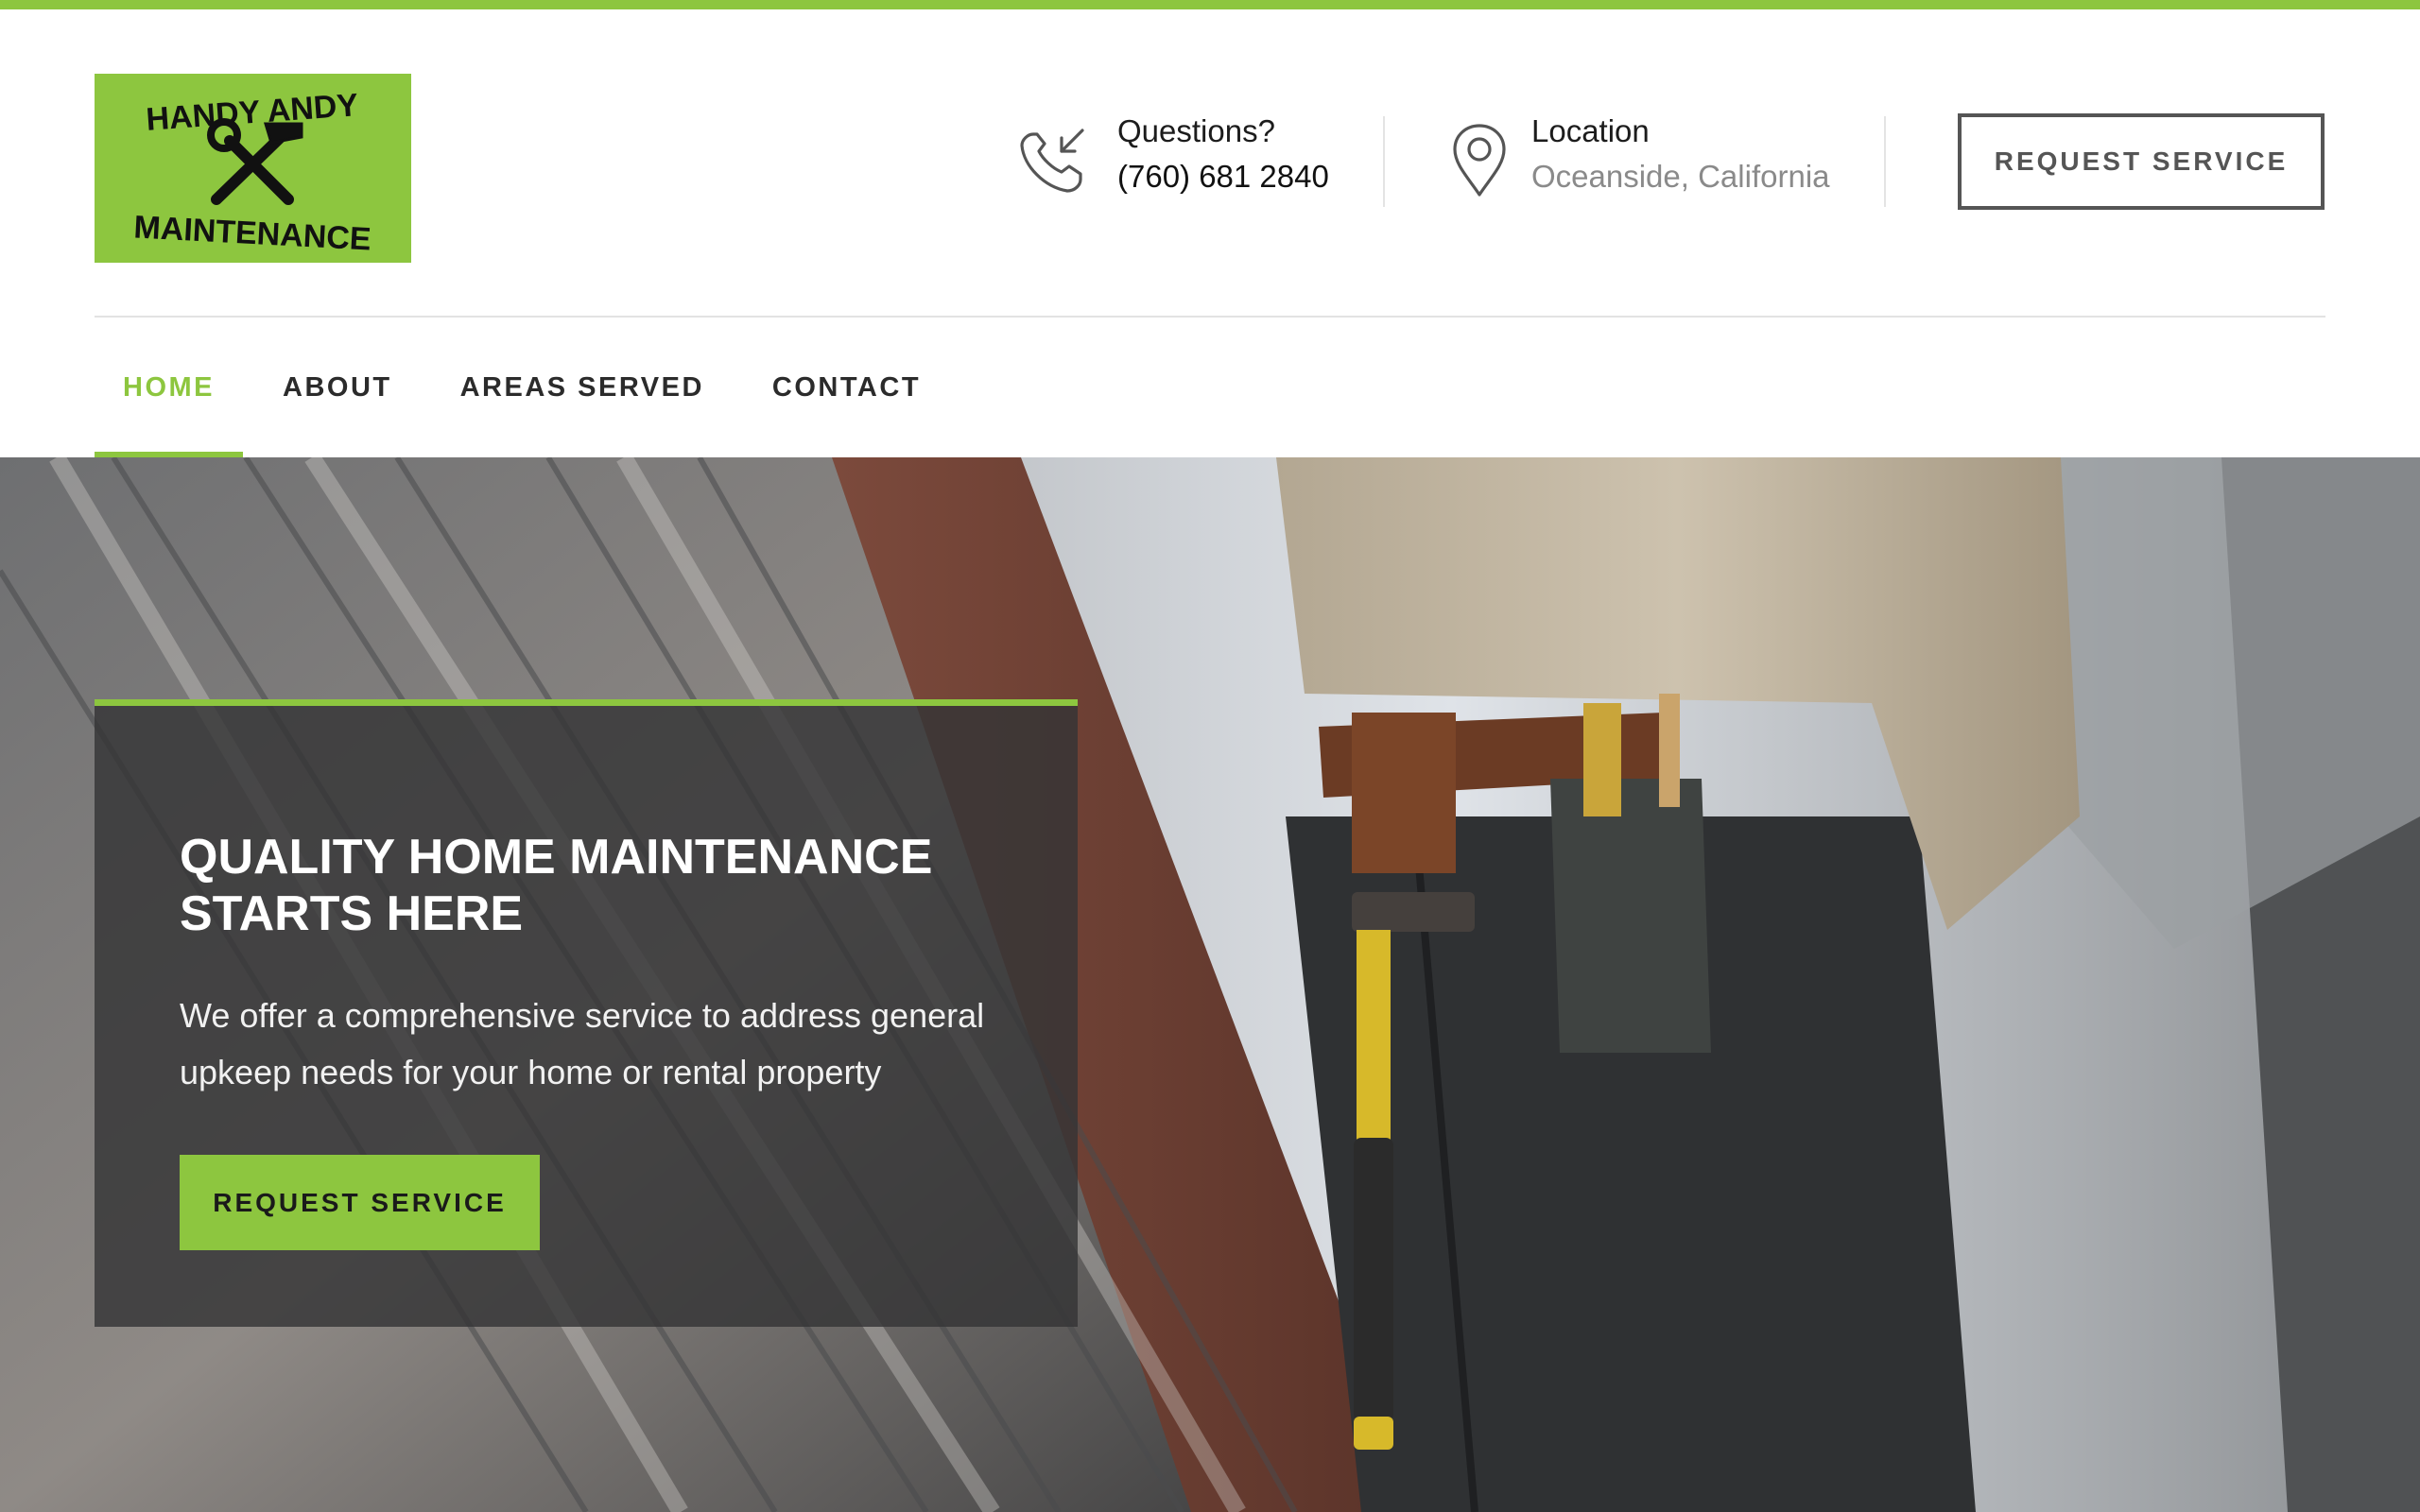 Image resolution: width=2420 pixels, height=1512 pixels. I want to click on location-info: Location Oceanside, California, so click(1663, 165).